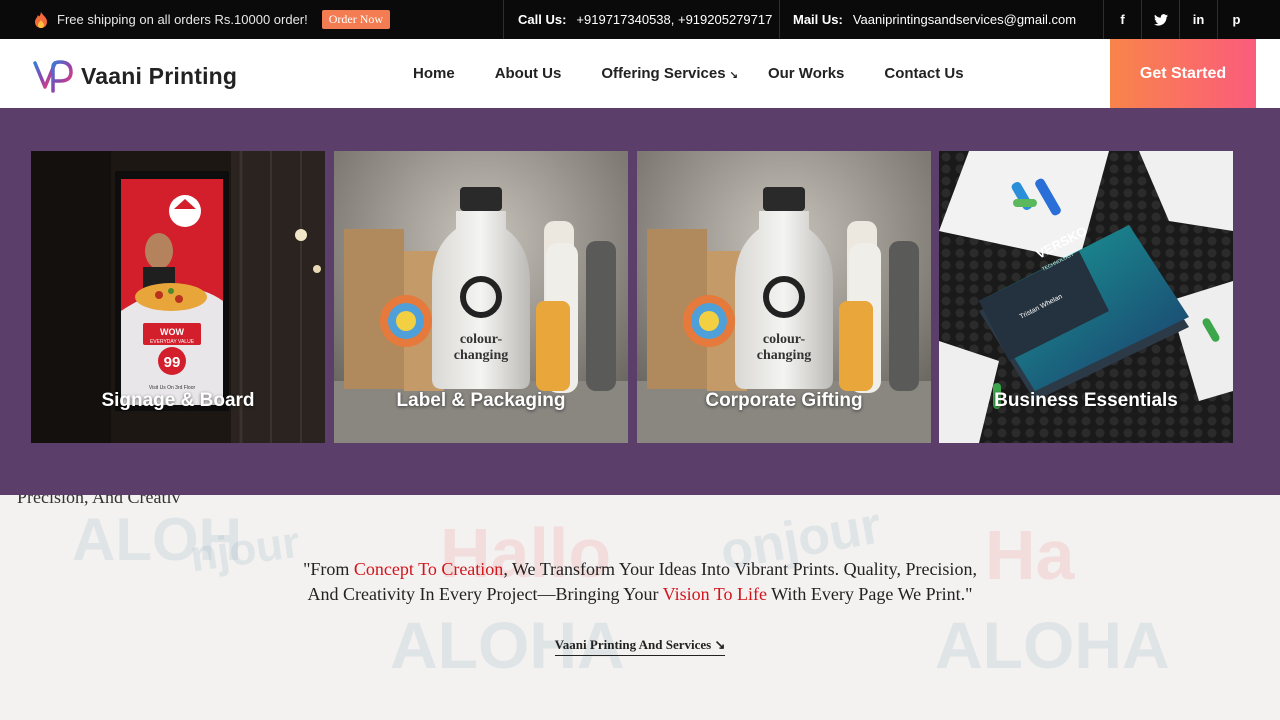 This screenshot has height=720, width=1280. Describe the element at coordinates (542, 19) in the screenshot. I see `call-label: Call Us:` at that location.